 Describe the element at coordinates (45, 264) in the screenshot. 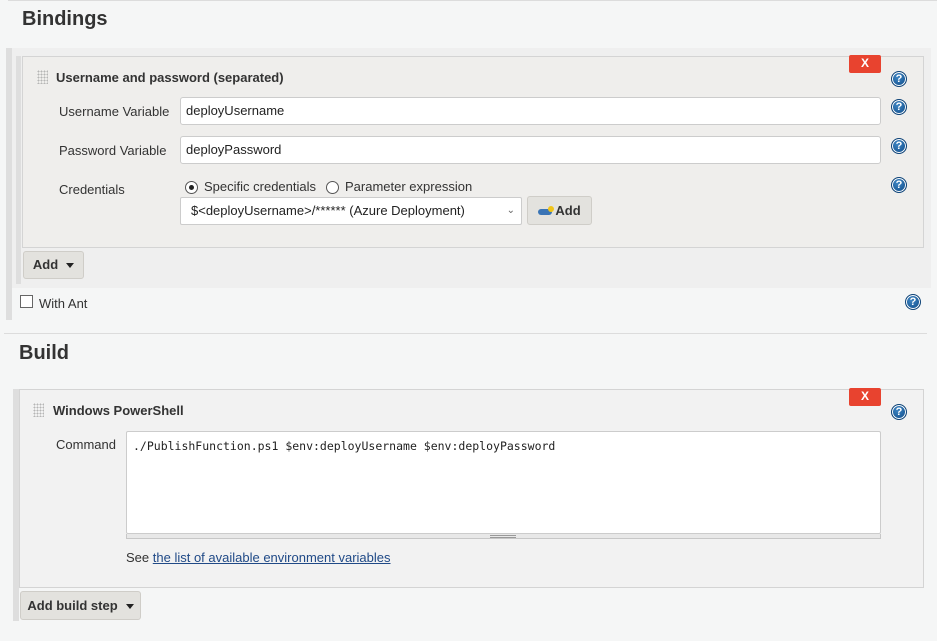

I see `add-binding-label: Add` at that location.